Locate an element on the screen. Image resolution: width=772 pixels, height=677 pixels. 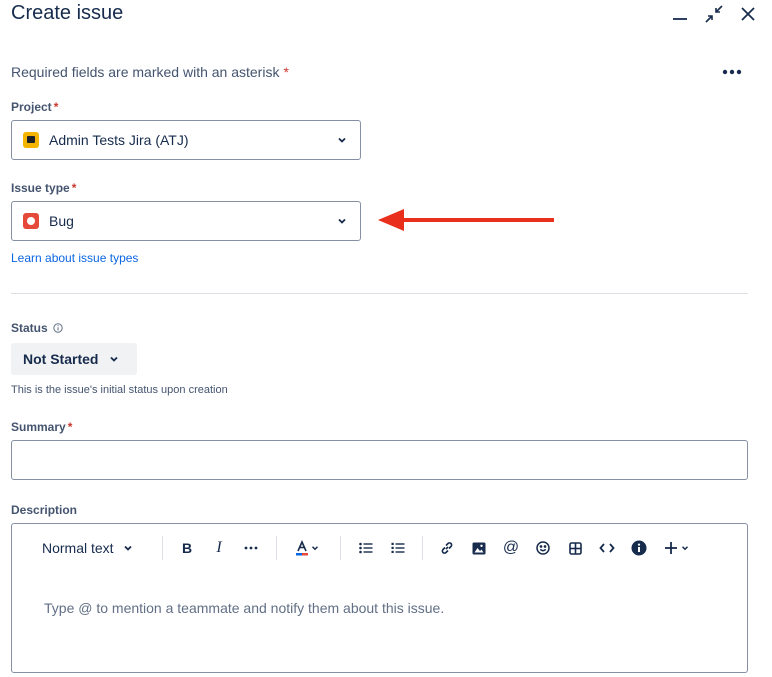
emoji-button is located at coordinates (543, 548).